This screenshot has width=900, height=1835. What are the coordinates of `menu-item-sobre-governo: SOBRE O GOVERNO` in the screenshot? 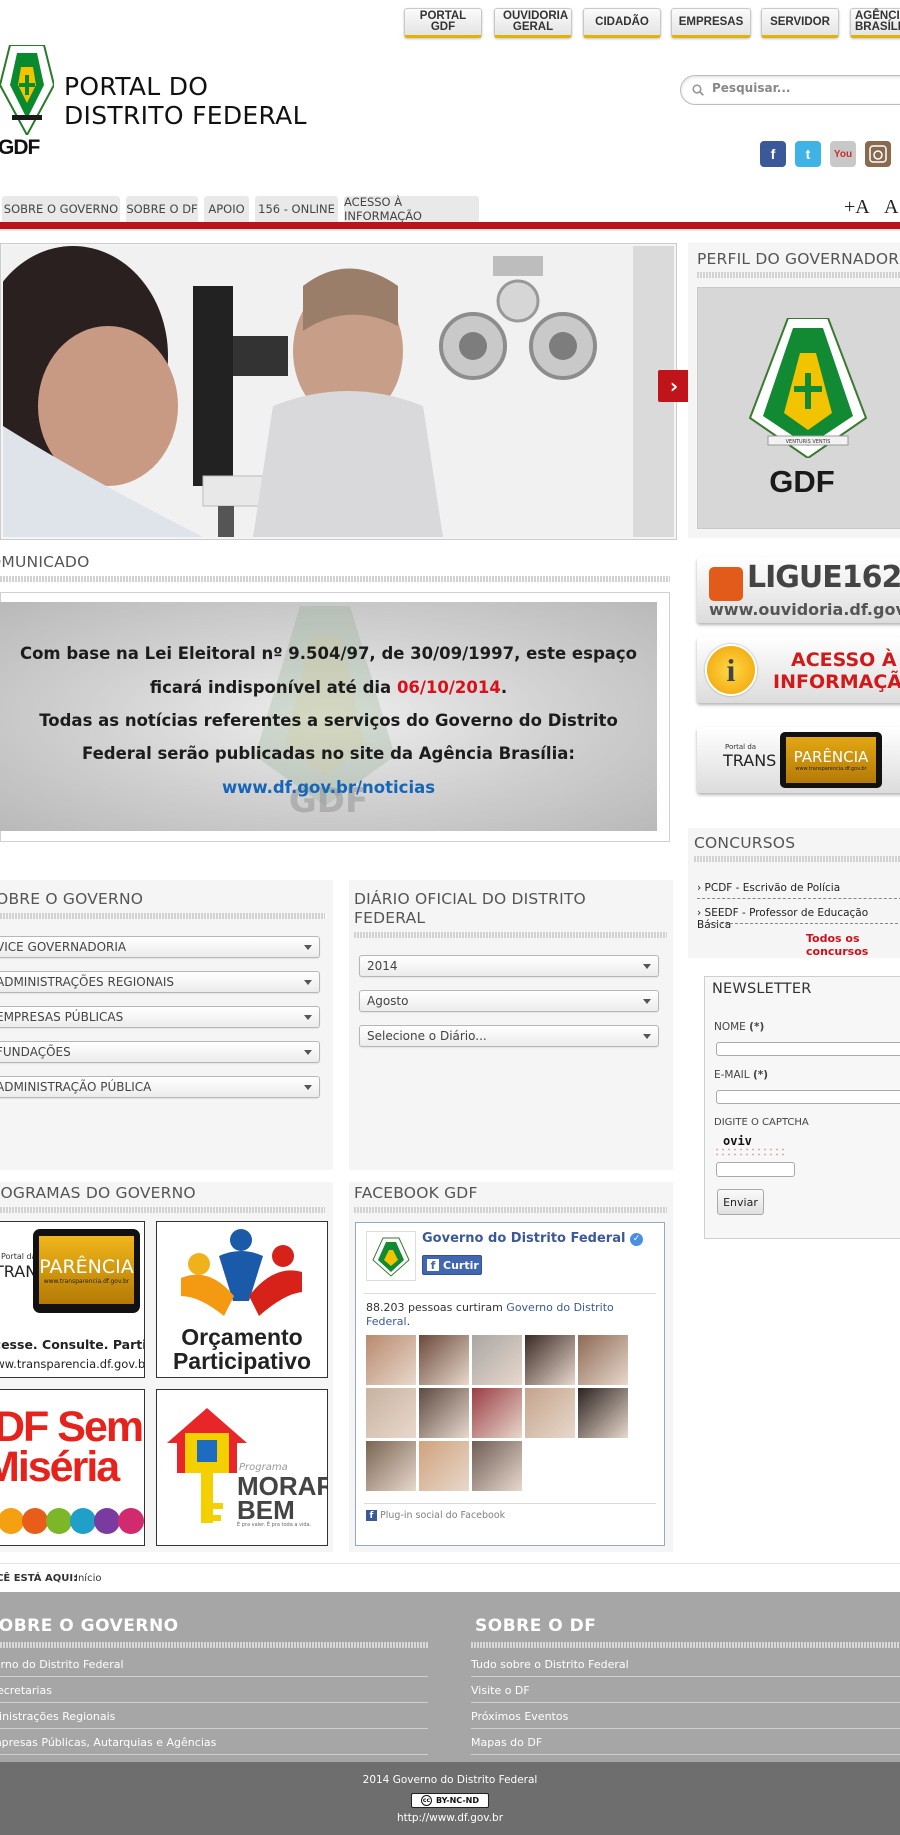 It's located at (61, 209).